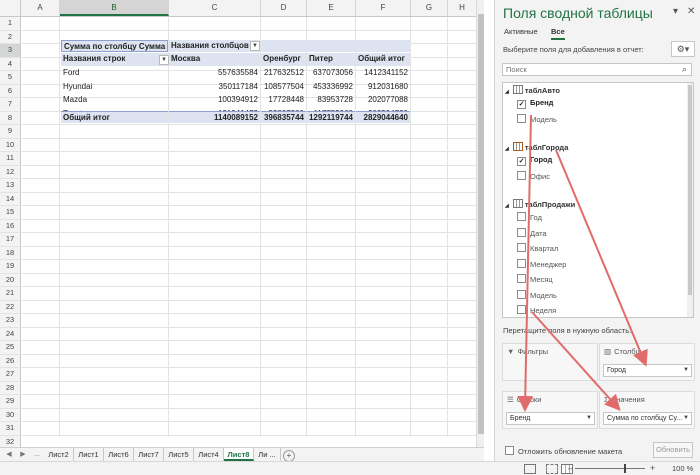  I want to click on row-header: 22, so click(10, 306).